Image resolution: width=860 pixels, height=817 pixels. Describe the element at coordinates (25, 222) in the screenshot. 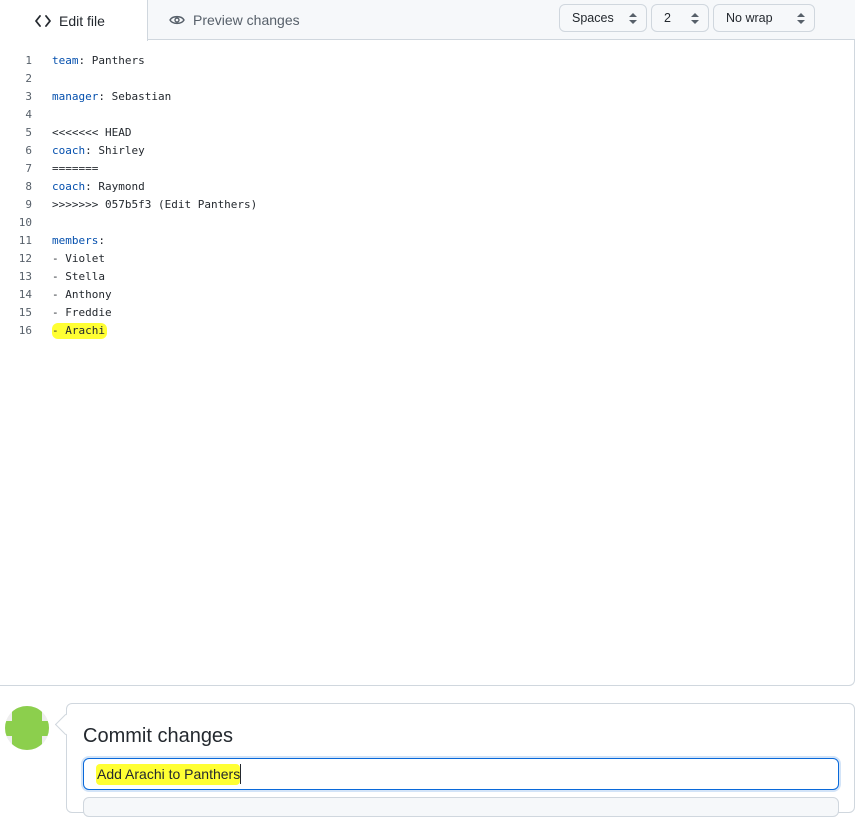

I see `line-number: 10` at that location.